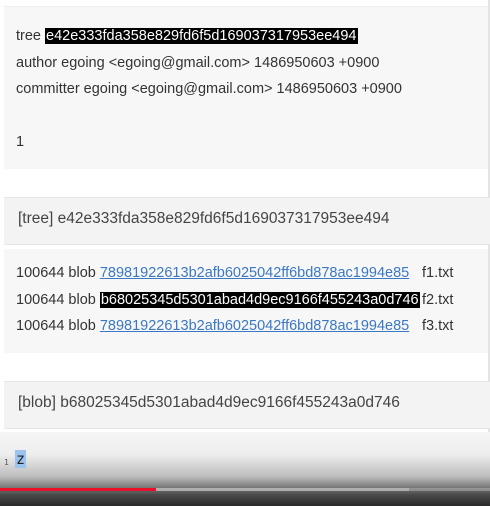 The height and width of the screenshot is (506, 490). What do you see at coordinates (6, 462) in the screenshot?
I see `line-number: 1` at bounding box center [6, 462].